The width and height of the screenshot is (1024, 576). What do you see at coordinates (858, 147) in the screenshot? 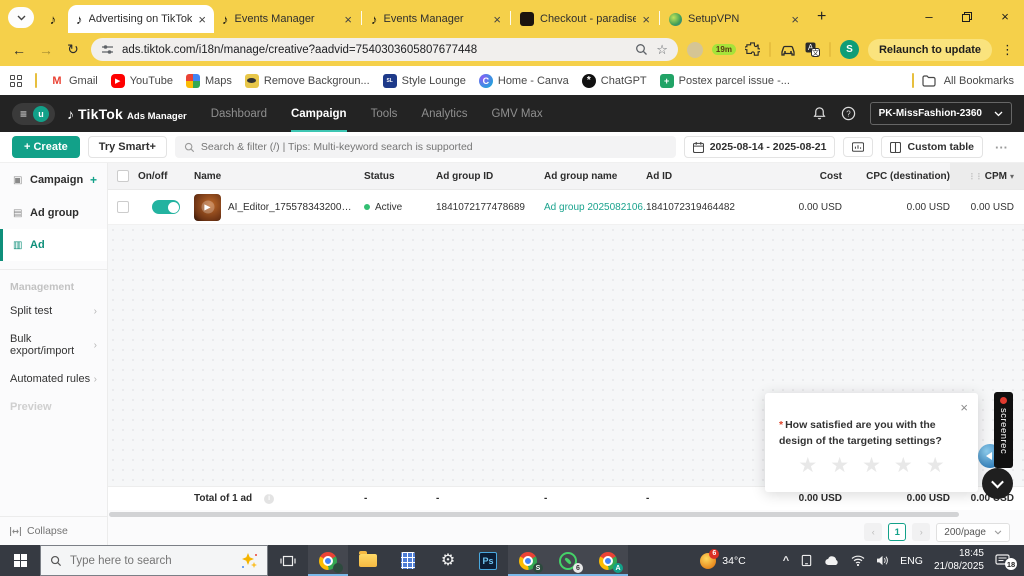
I see `report-button` at bounding box center [858, 147].